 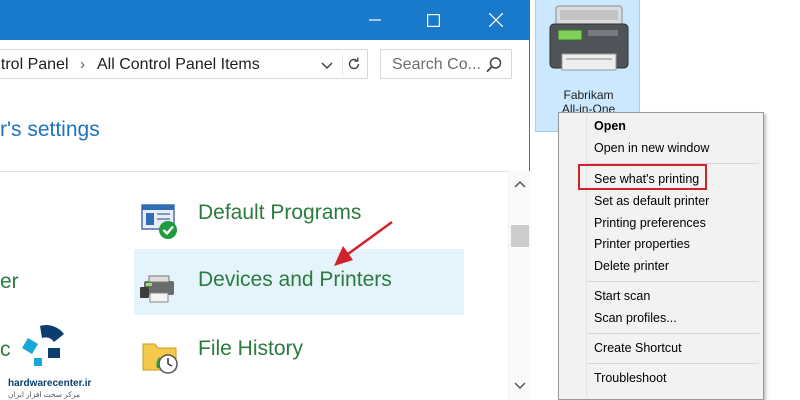 I want to click on close-button, so click(x=496, y=20).